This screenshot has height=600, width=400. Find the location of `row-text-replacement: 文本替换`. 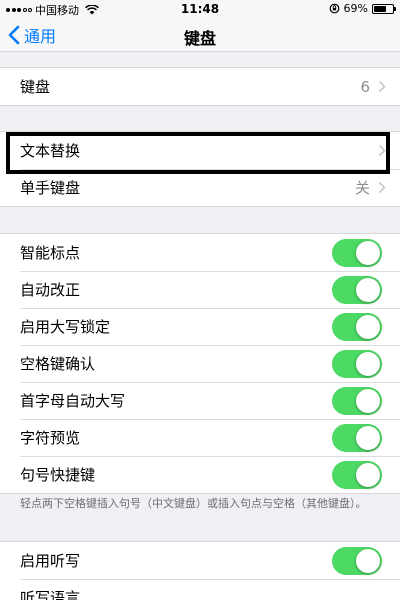

row-text-replacement: 文本替换 is located at coordinates (200, 150).